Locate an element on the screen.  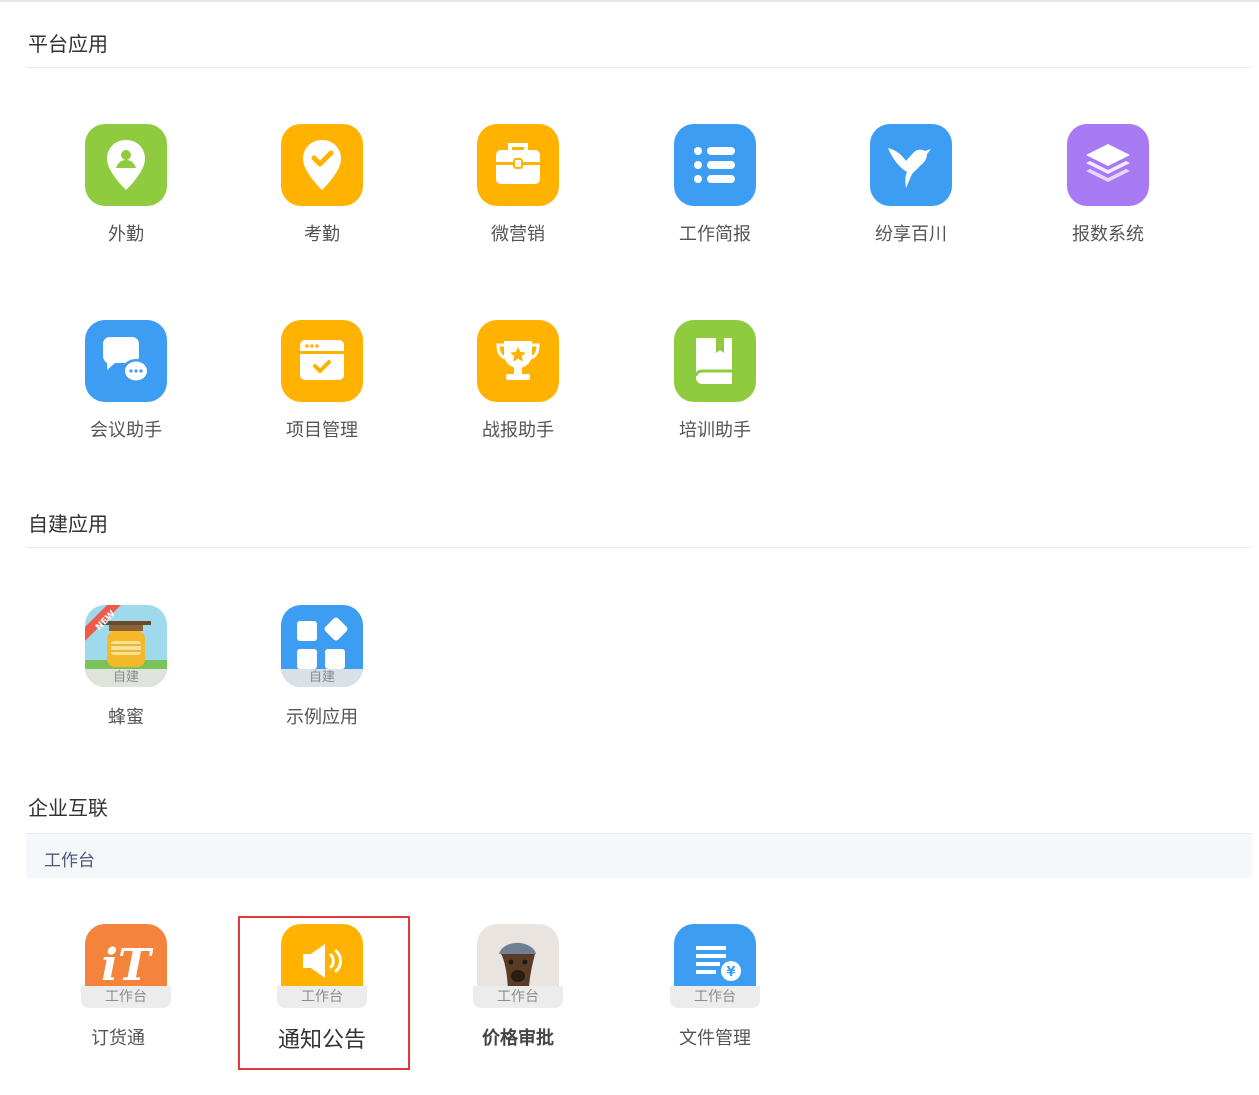
svg-text: iT is located at coordinates (127, 965).